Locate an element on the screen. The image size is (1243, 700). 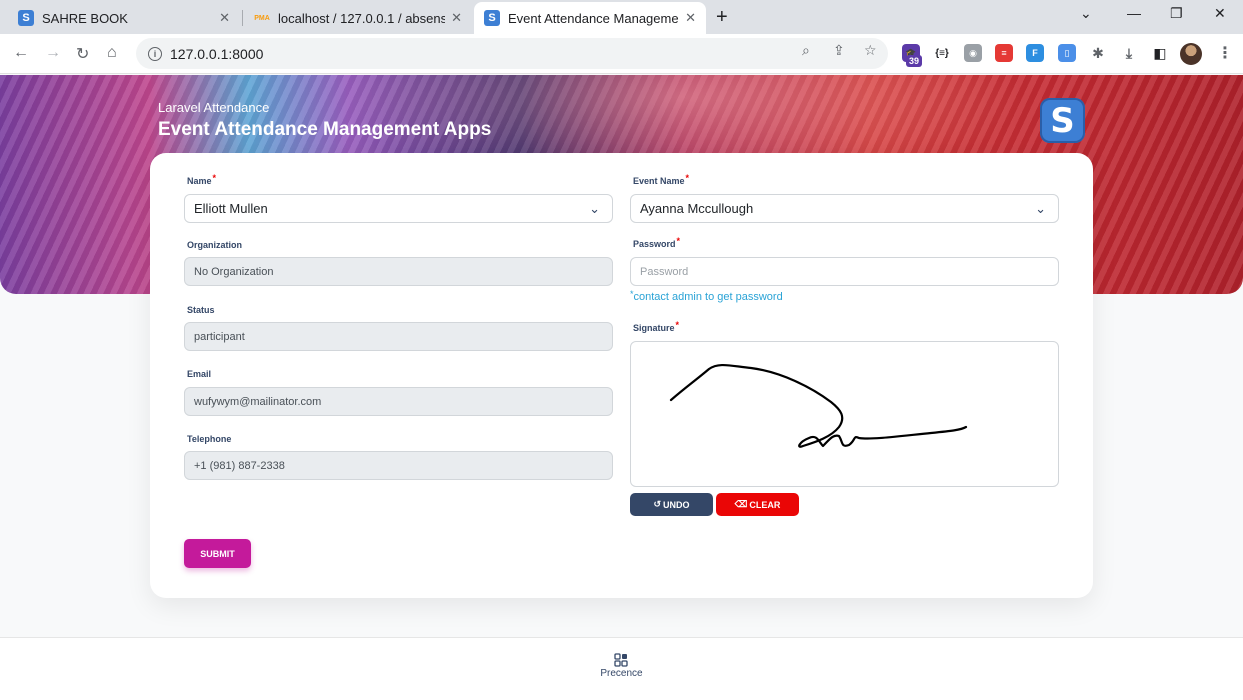
new-tab-button: + is located at coordinates (722, 17).